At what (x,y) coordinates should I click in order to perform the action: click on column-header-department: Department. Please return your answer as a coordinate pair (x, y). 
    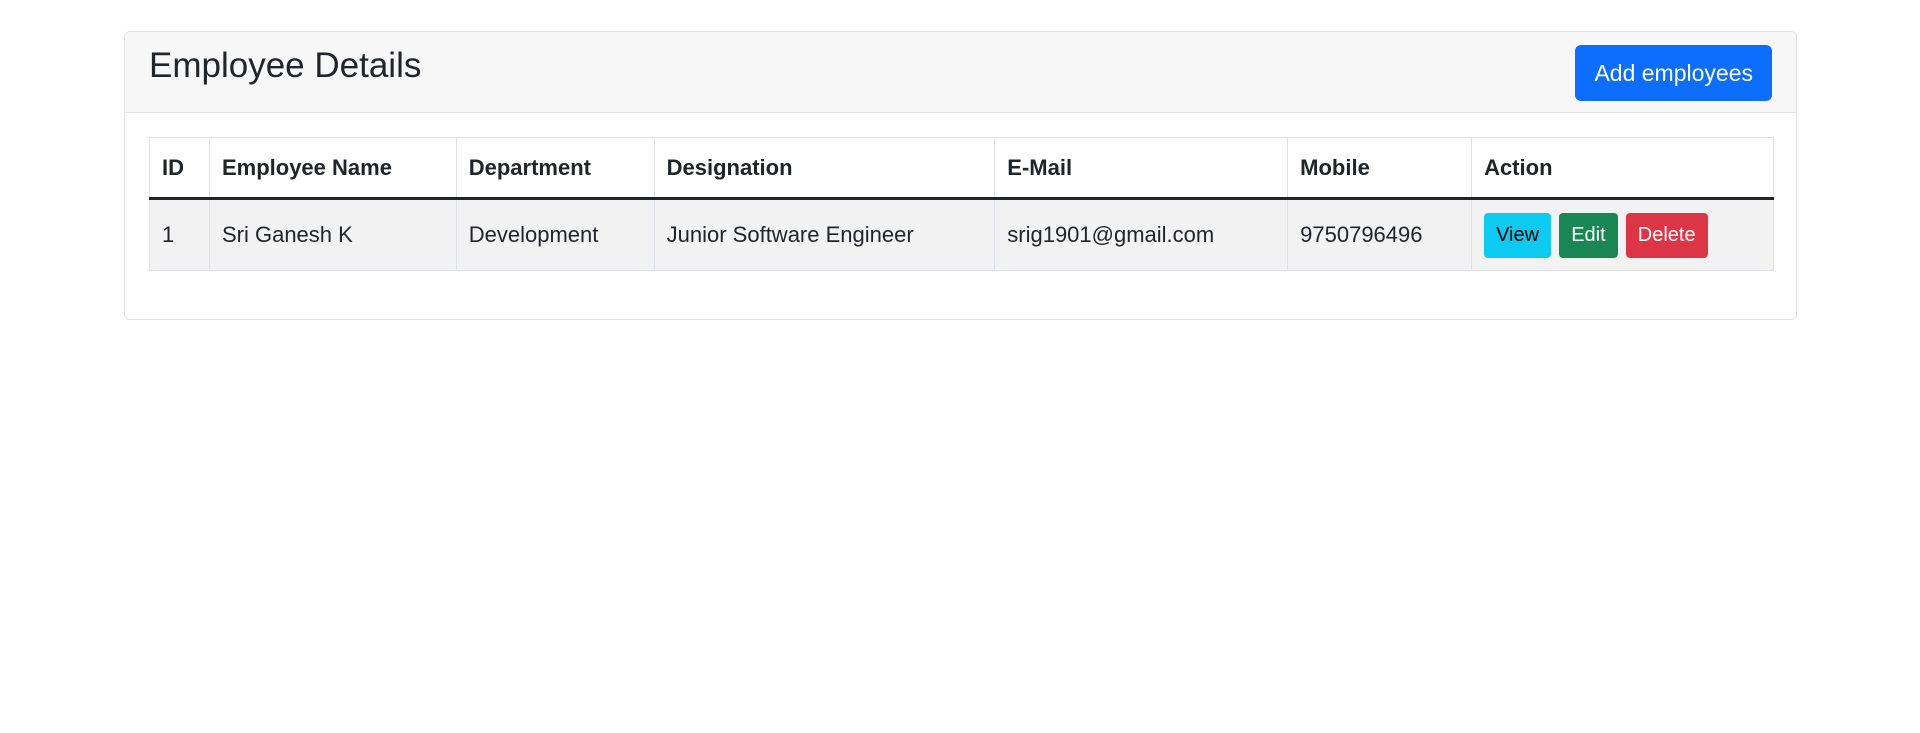
    Looking at the image, I should click on (555, 168).